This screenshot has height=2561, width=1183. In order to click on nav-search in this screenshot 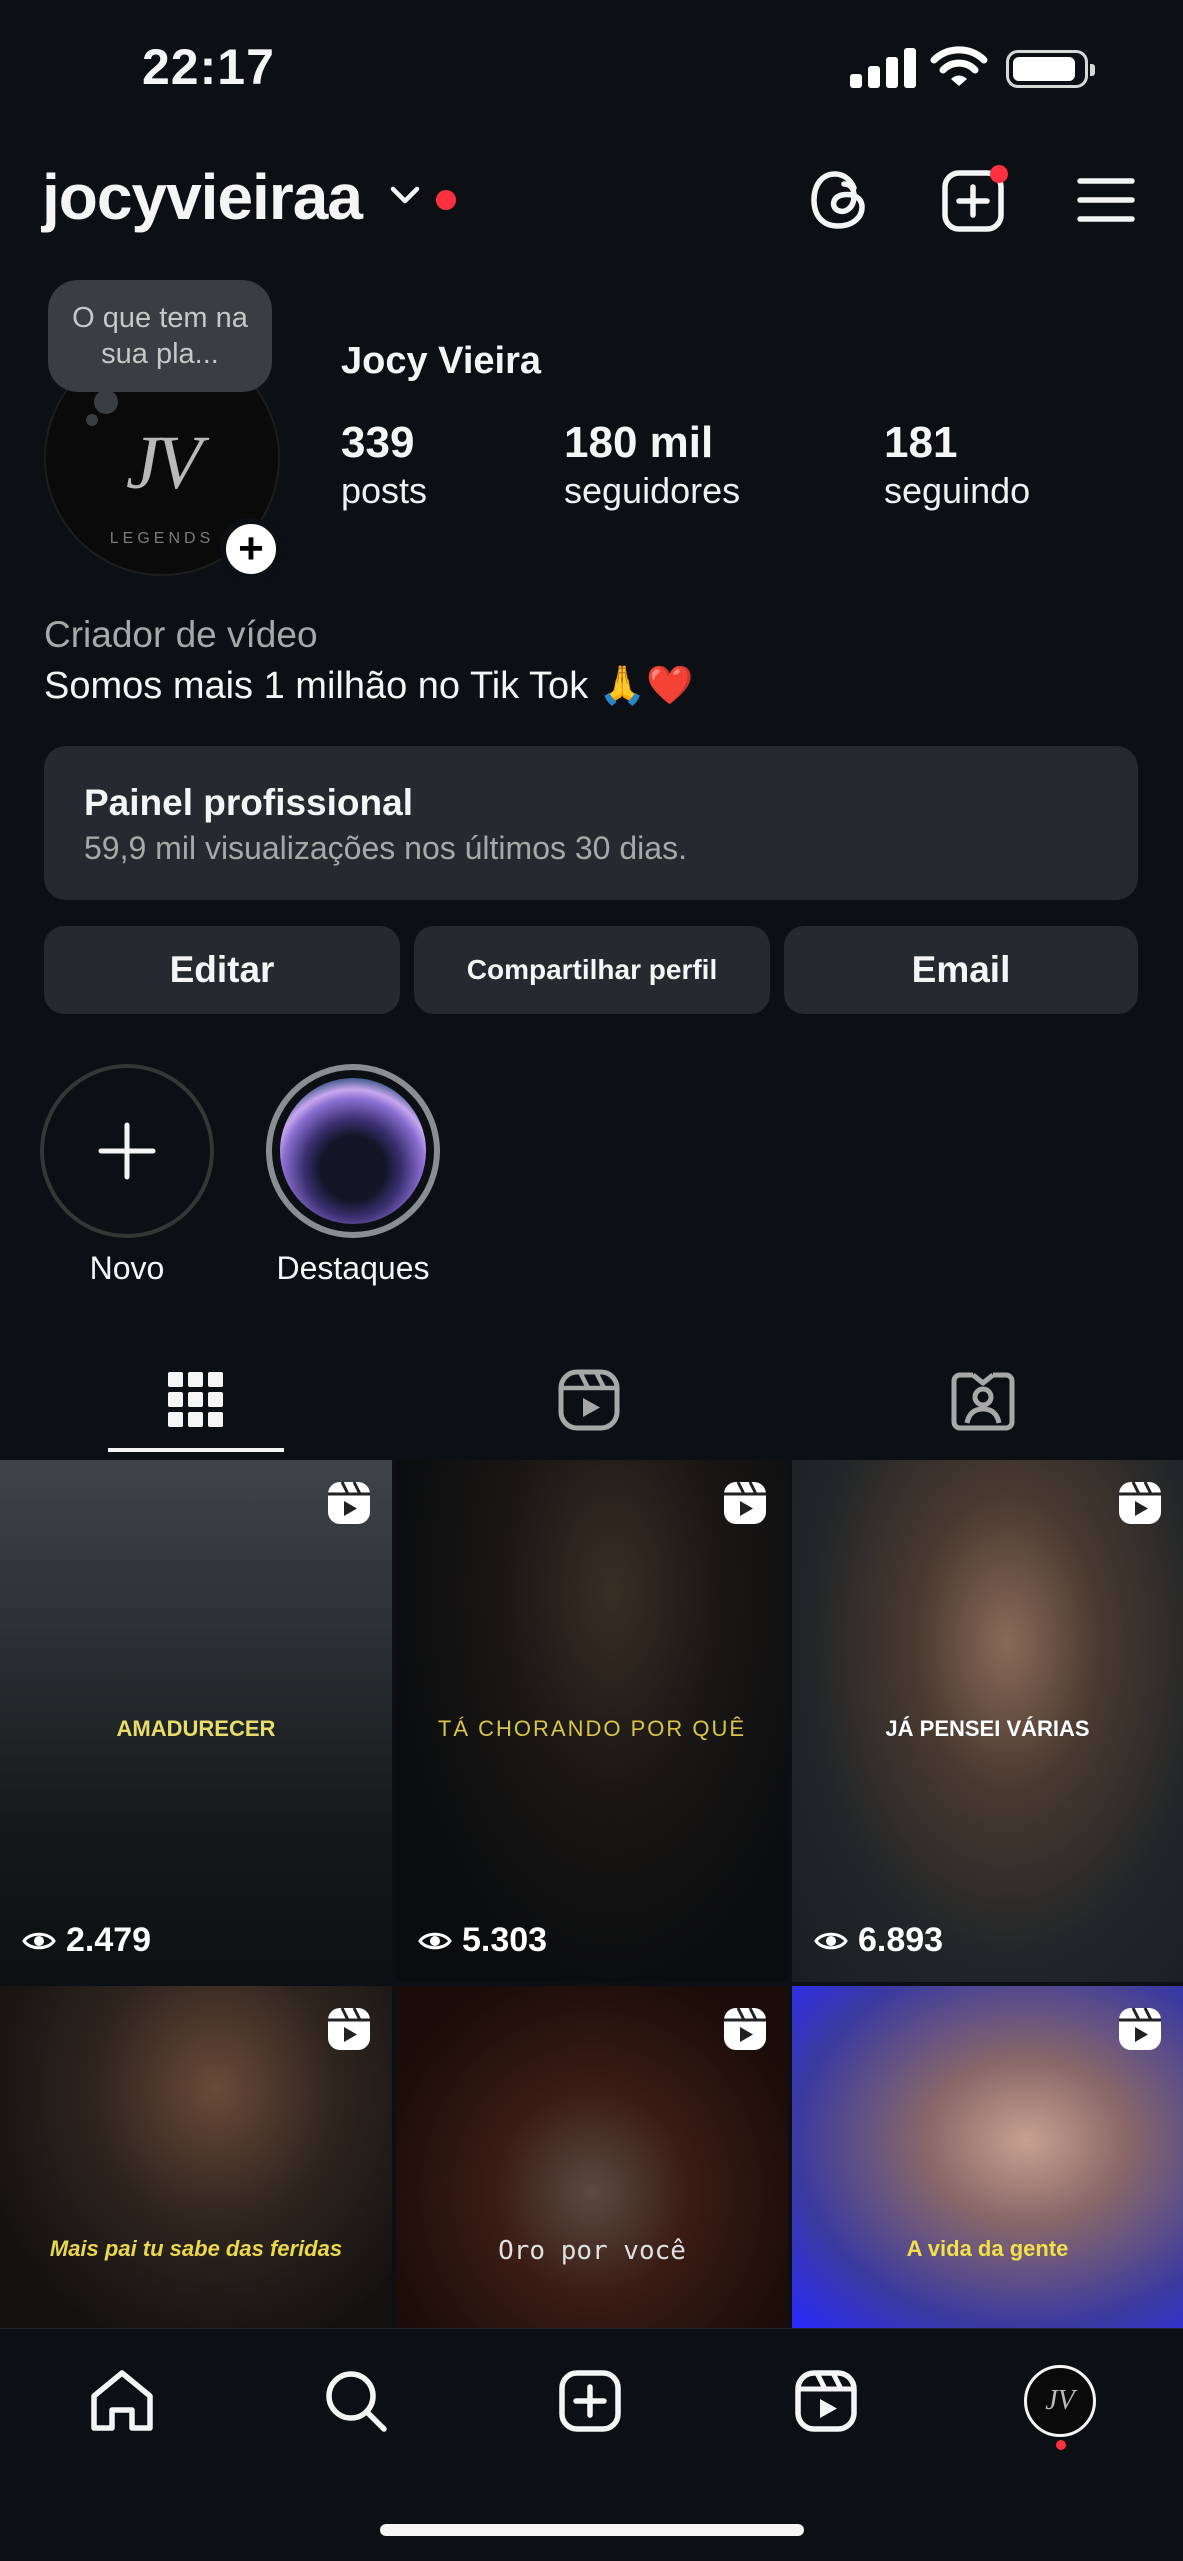, I will do `click(356, 2401)`.